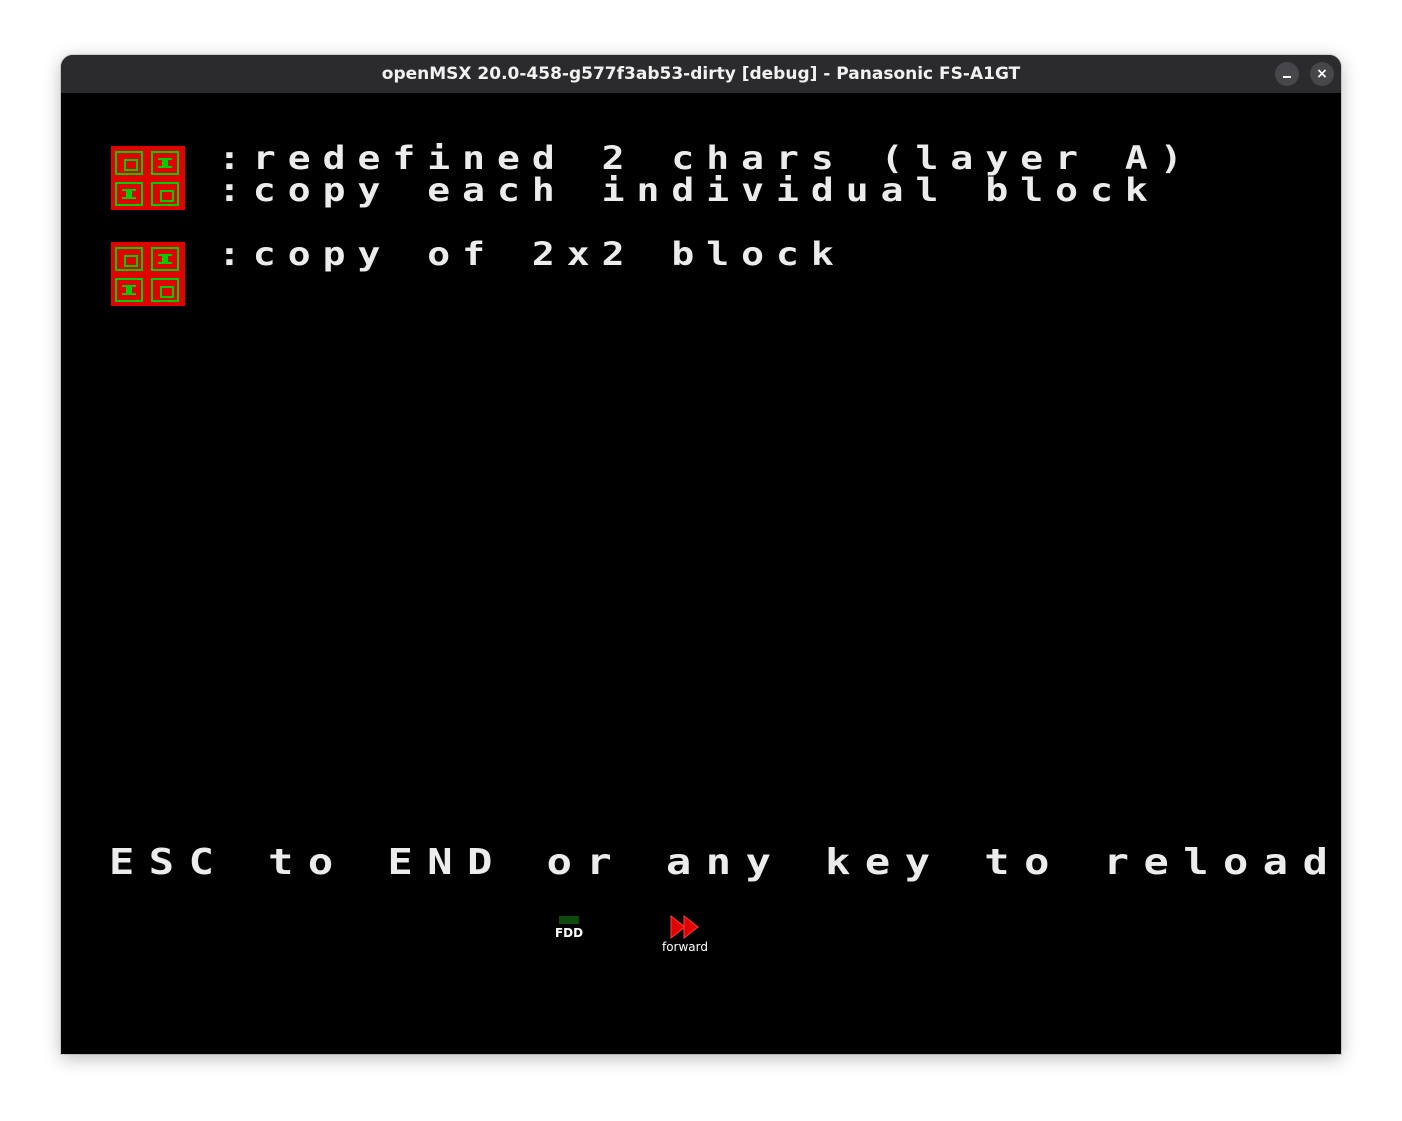 This screenshot has height=1121, width=1402. What do you see at coordinates (569, 920) in the screenshot?
I see `fdd-led-icon` at bounding box center [569, 920].